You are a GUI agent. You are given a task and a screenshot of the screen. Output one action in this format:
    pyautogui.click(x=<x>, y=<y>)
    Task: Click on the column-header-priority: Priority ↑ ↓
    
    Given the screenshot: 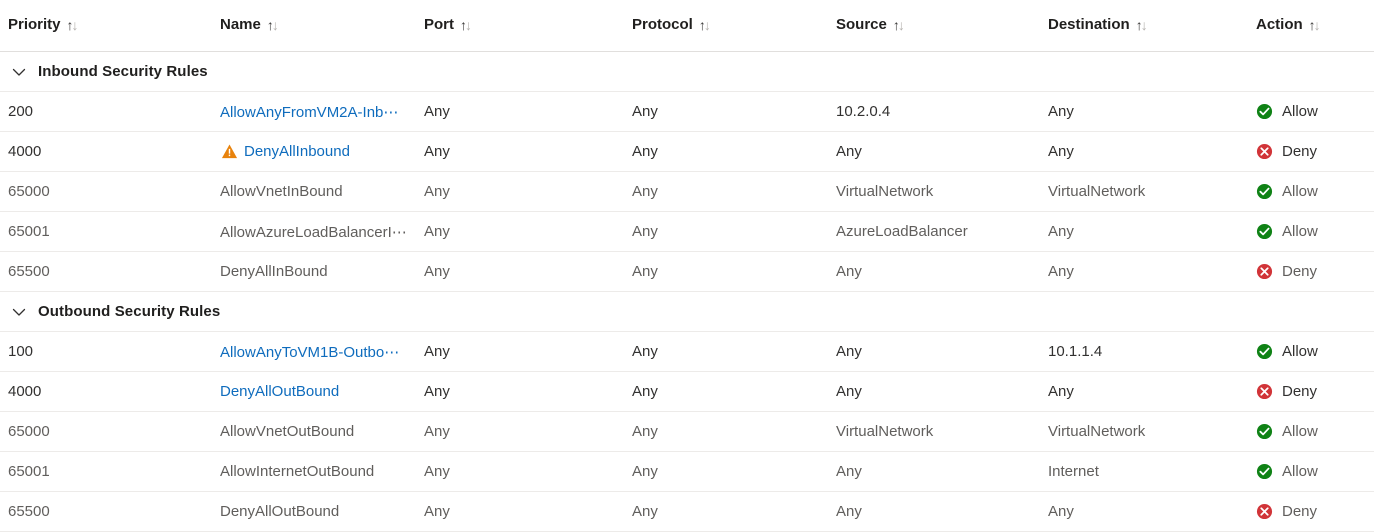 What is the action you would take?
    pyautogui.click(x=110, y=24)
    